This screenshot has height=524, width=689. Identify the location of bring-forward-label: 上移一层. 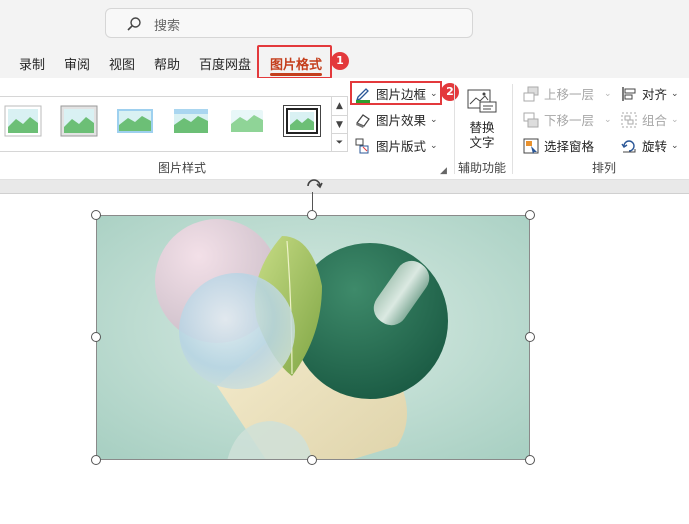
(569, 94).